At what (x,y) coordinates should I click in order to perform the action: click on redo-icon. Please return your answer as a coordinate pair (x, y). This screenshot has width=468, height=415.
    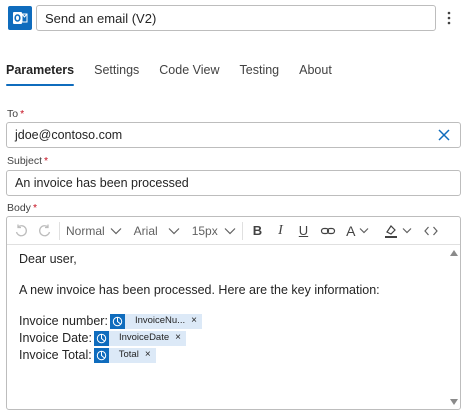
    Looking at the image, I should click on (45, 231).